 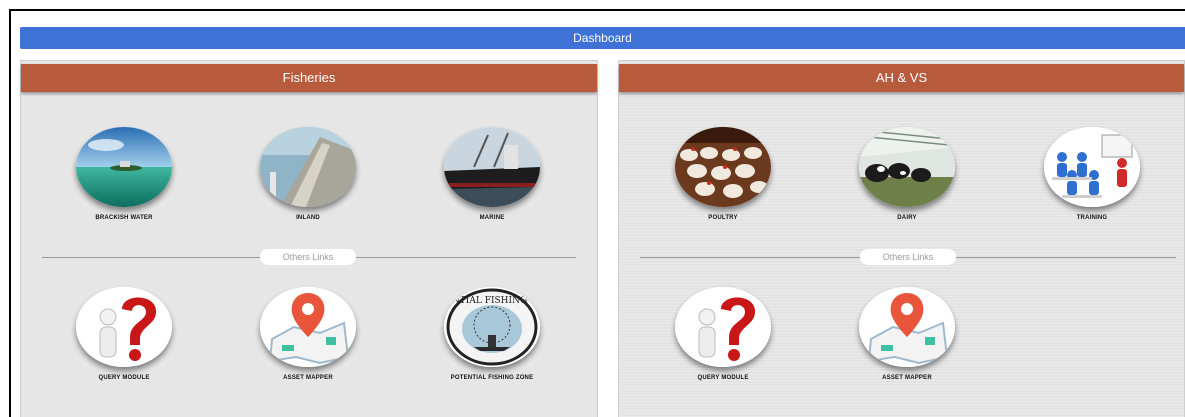 What do you see at coordinates (492, 378) in the screenshot?
I see `tile-label: POTENTIAL FISHING ZONE` at bounding box center [492, 378].